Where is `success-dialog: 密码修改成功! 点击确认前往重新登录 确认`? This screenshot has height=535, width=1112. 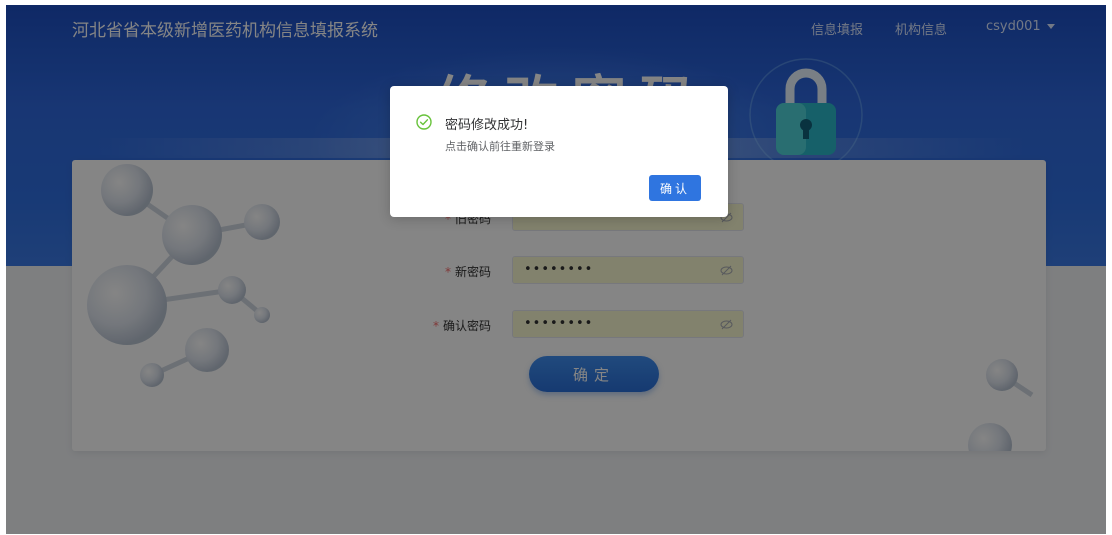 success-dialog: 密码修改成功! 点击确认前往重新登录 确认 is located at coordinates (559, 151).